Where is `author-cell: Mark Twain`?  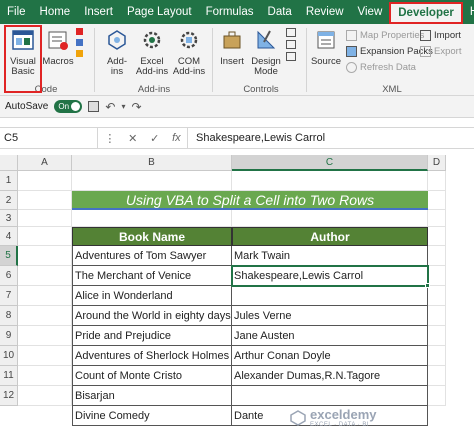 author-cell: Mark Twain is located at coordinates (330, 256).